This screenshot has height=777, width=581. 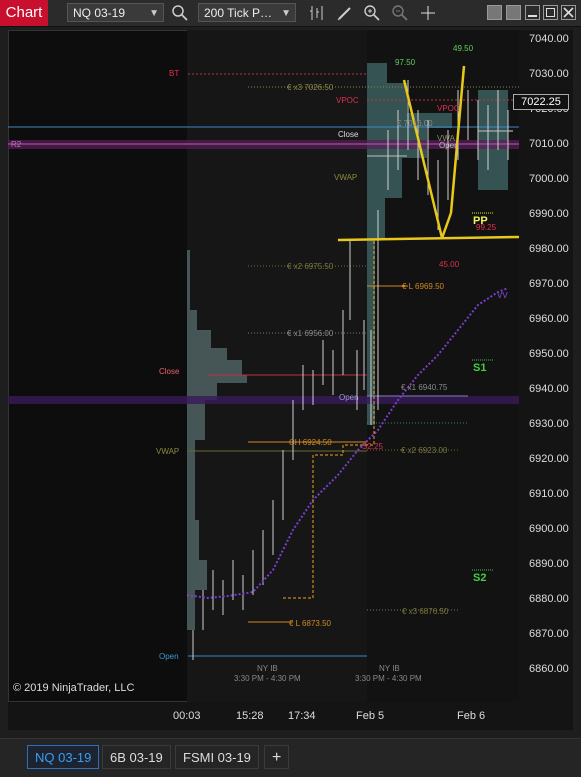 What do you see at coordinates (486, 227) in the screenshot?
I see `swing-99-label: 99.25` at bounding box center [486, 227].